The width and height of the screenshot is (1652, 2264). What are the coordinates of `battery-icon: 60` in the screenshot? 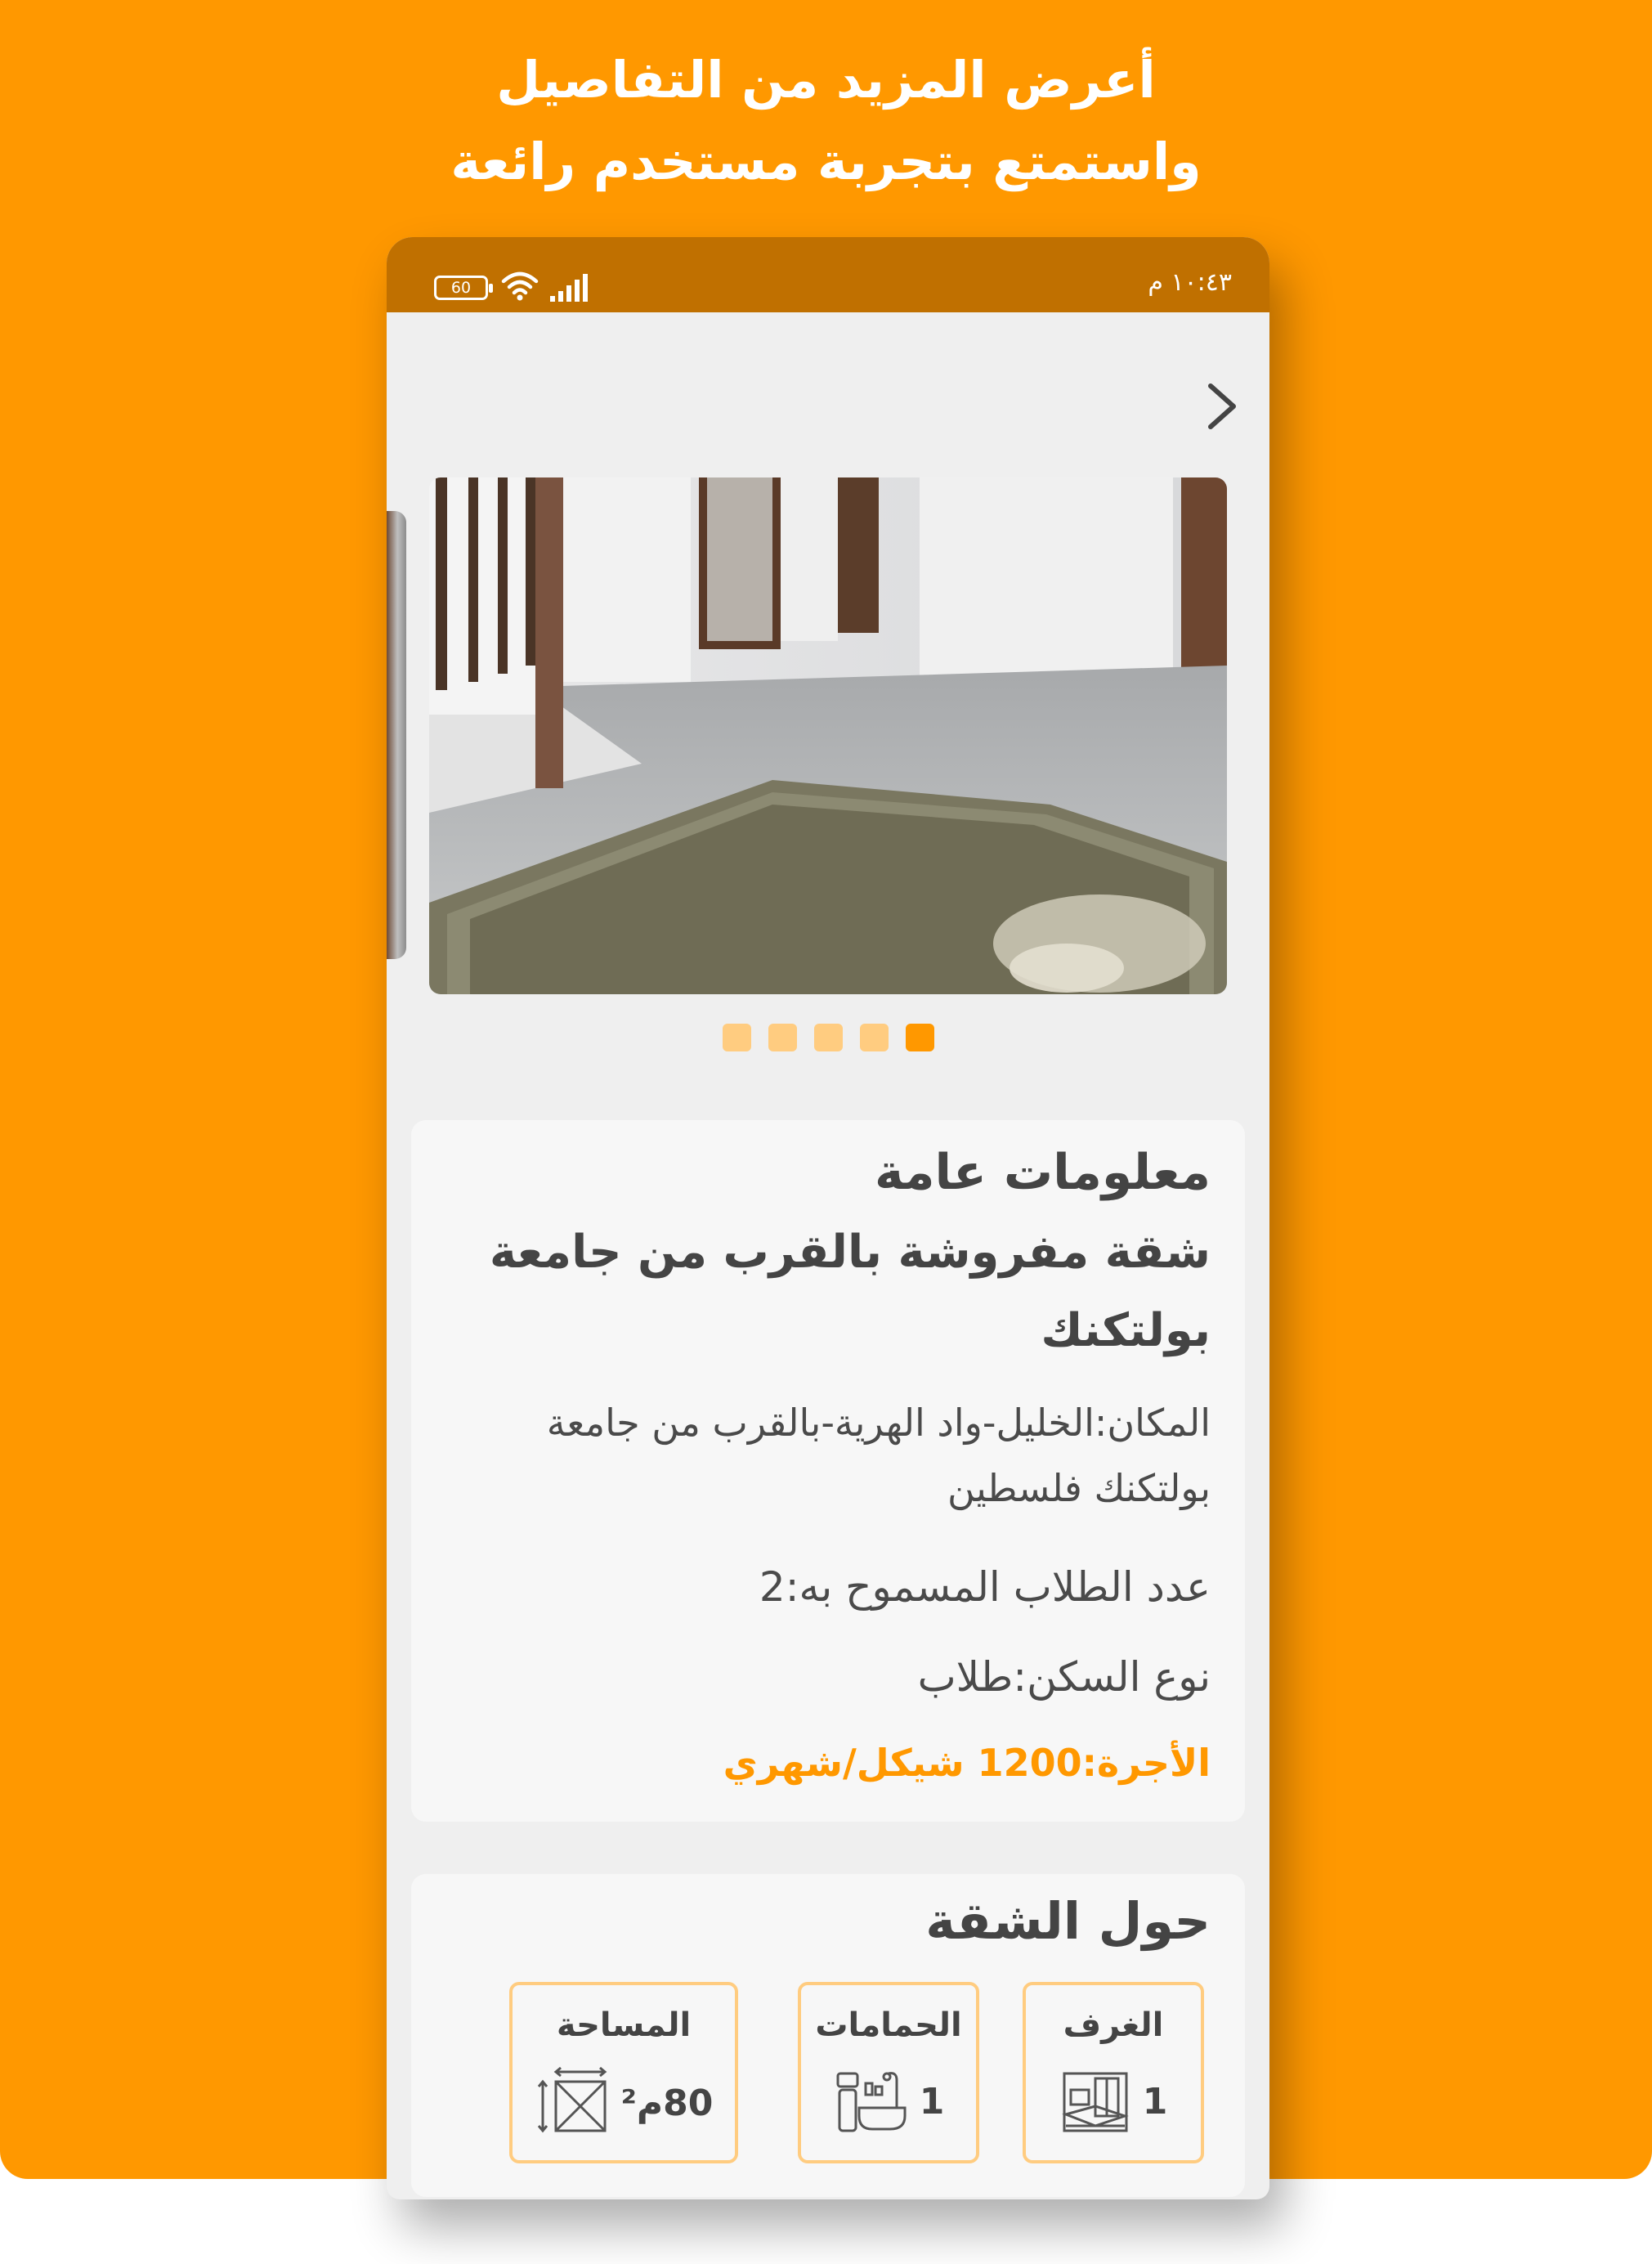 It's located at (463, 288).